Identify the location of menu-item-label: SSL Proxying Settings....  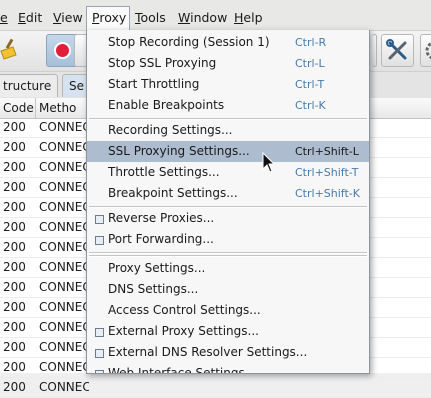
(179, 151).